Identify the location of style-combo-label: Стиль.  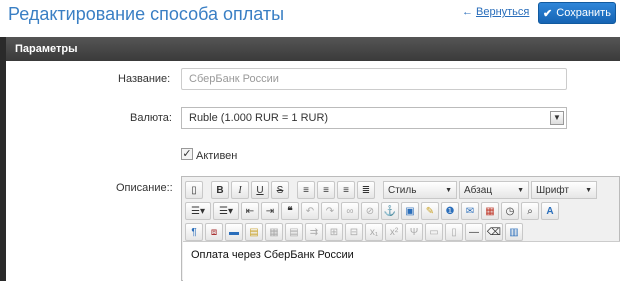
(402, 190).